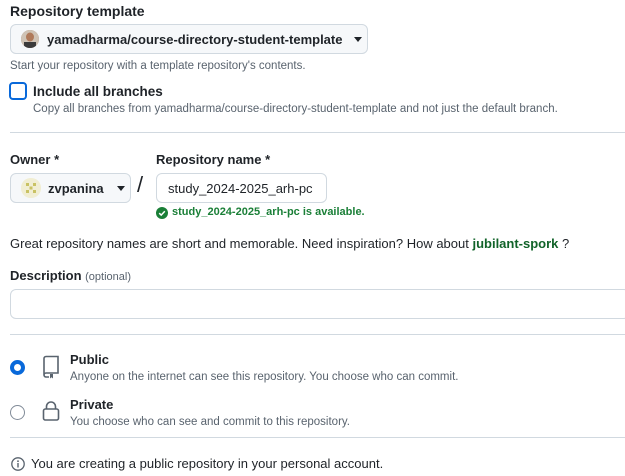 The image size is (625, 476). I want to click on suggested-name-link: jubilant-spork, so click(515, 243).